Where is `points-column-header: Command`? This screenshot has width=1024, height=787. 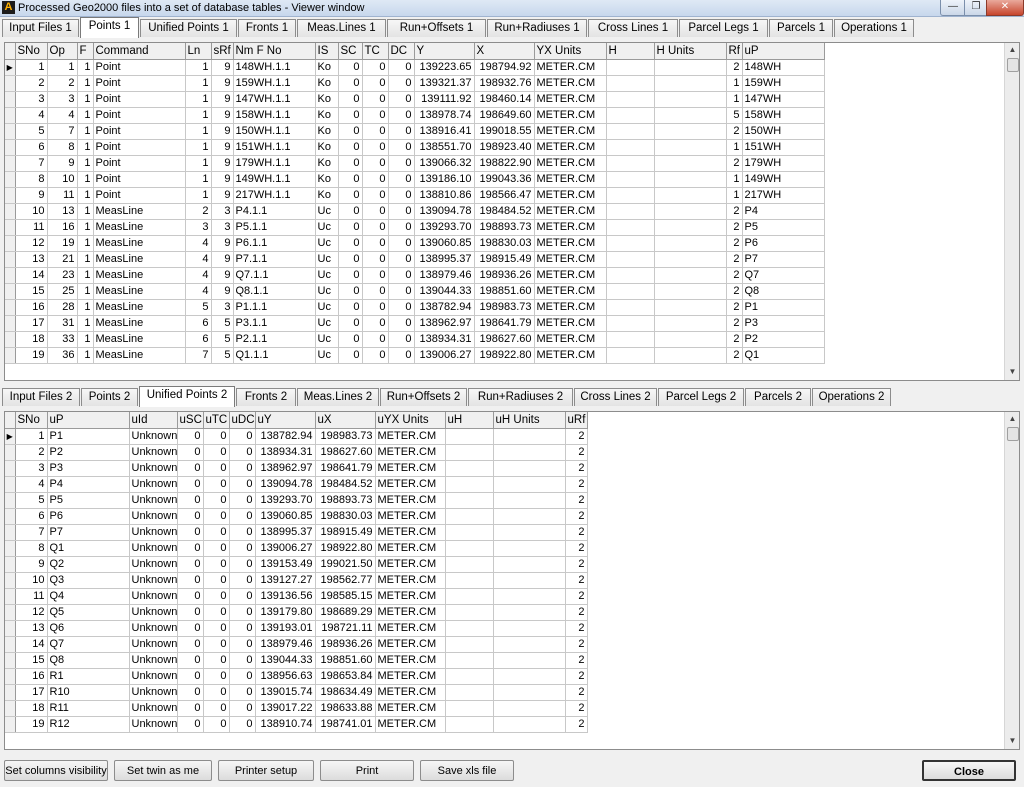
points-column-header: Command is located at coordinates (139, 51).